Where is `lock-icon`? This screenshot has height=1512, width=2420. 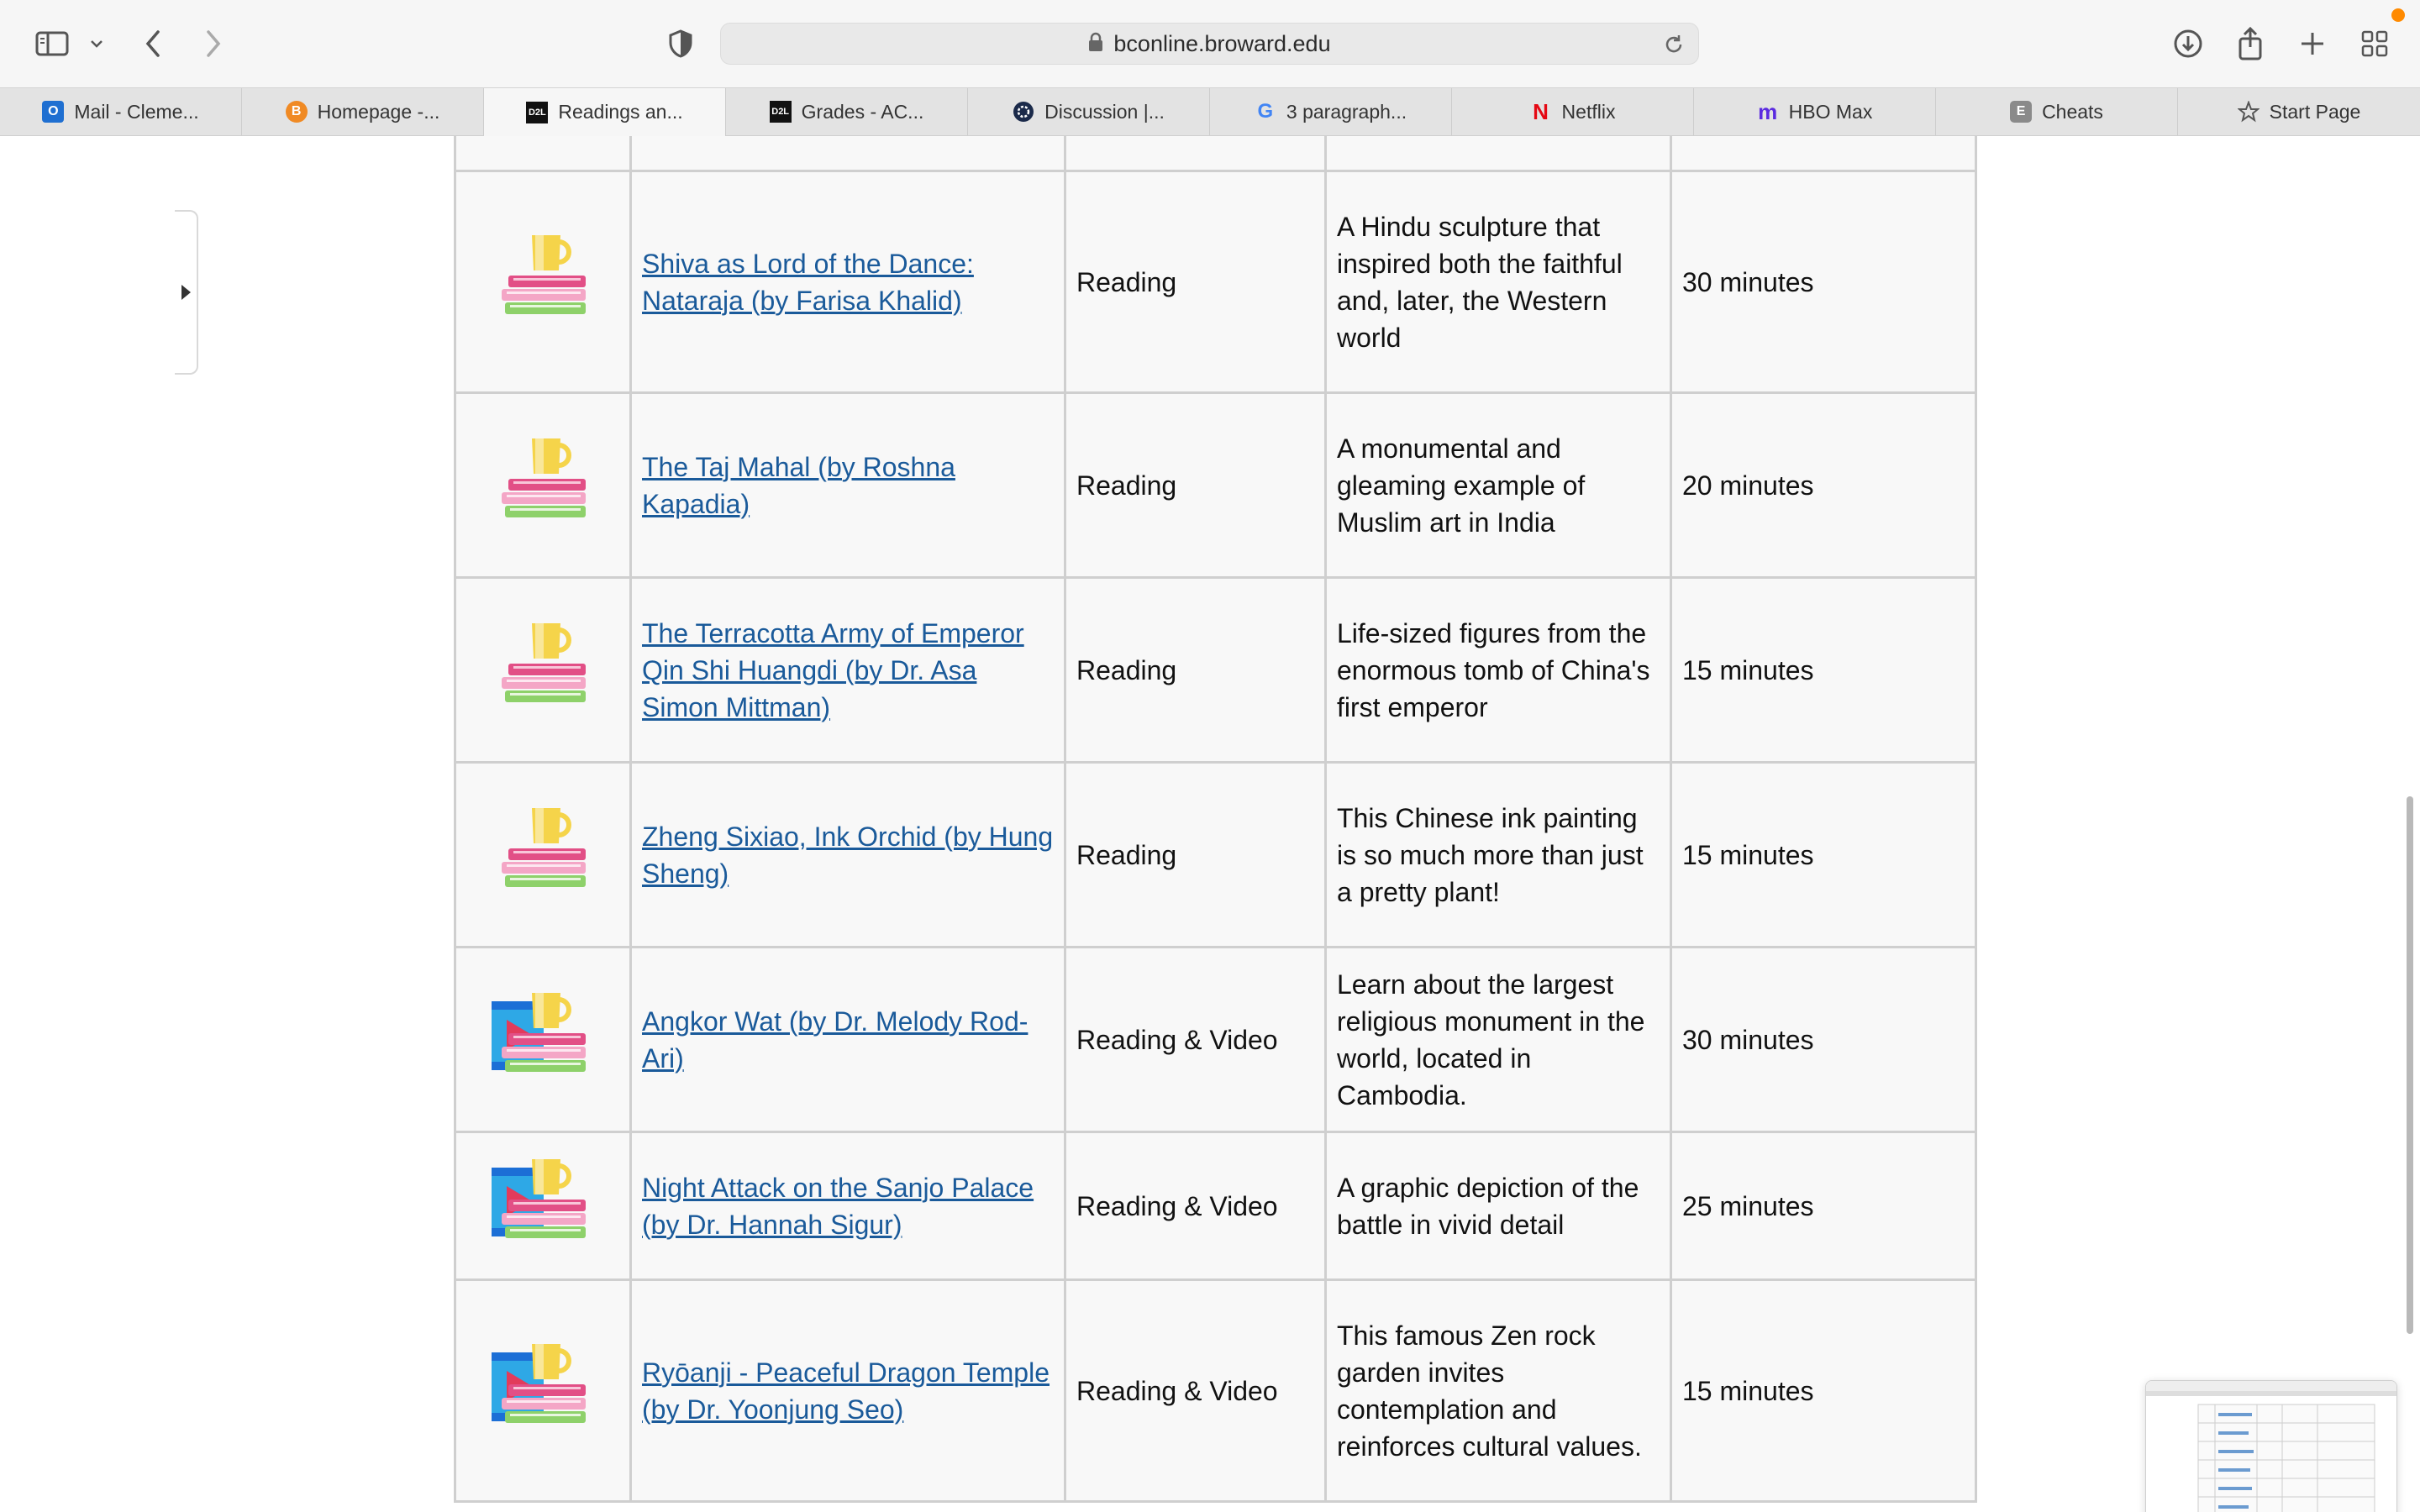 lock-icon is located at coordinates (1095, 44).